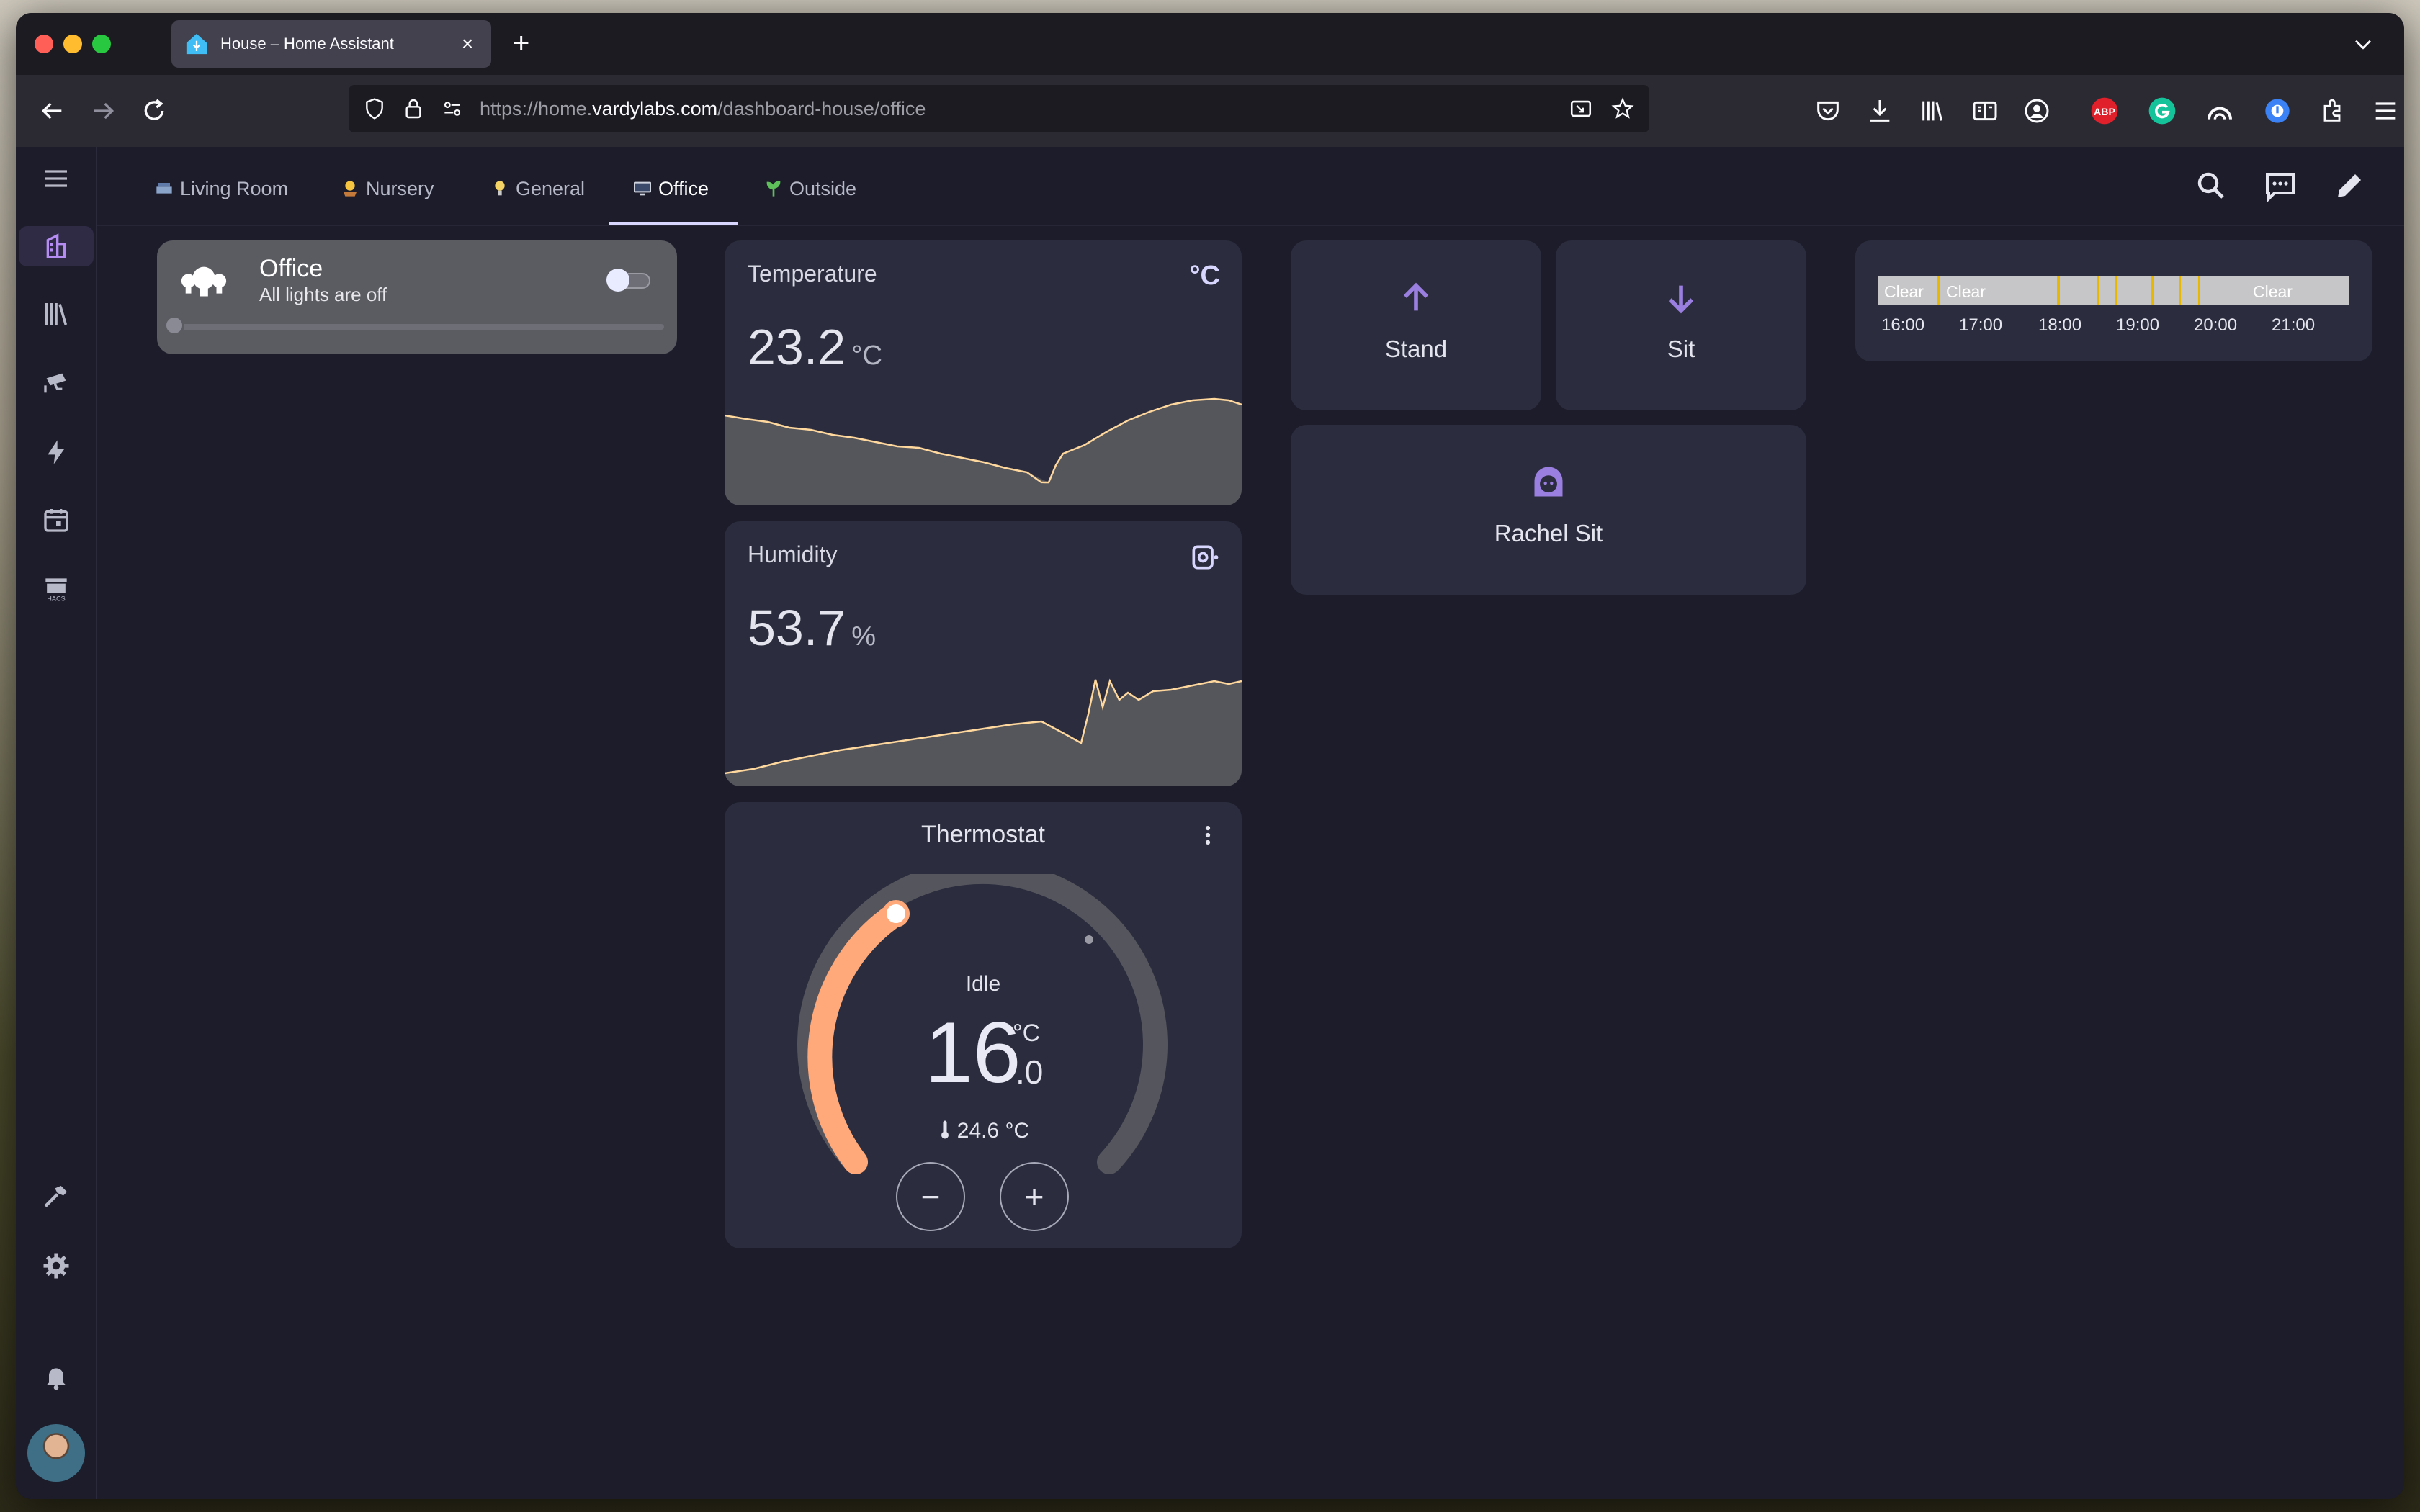 The width and height of the screenshot is (2420, 1512). I want to click on search-icon, so click(2211, 185).